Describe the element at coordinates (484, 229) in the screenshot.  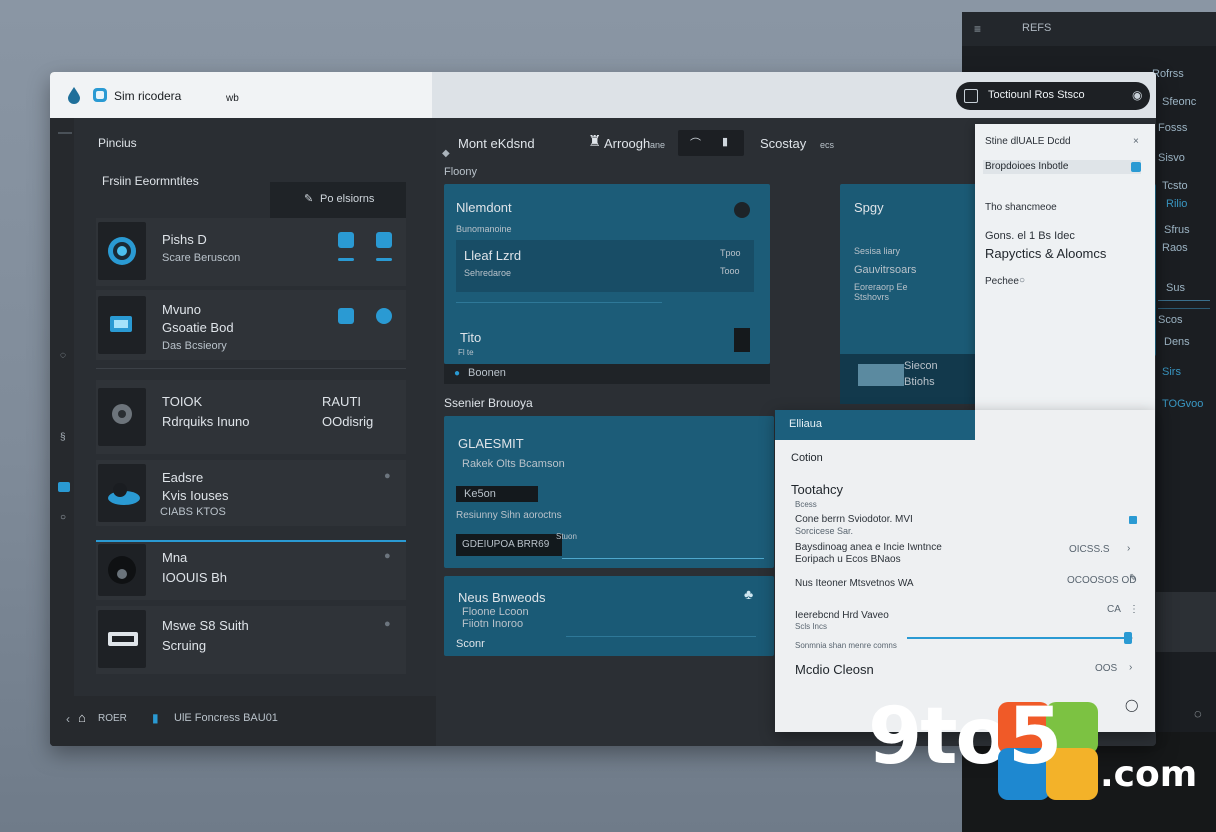
I see `panel-subtitle: Bunomanoine` at that location.